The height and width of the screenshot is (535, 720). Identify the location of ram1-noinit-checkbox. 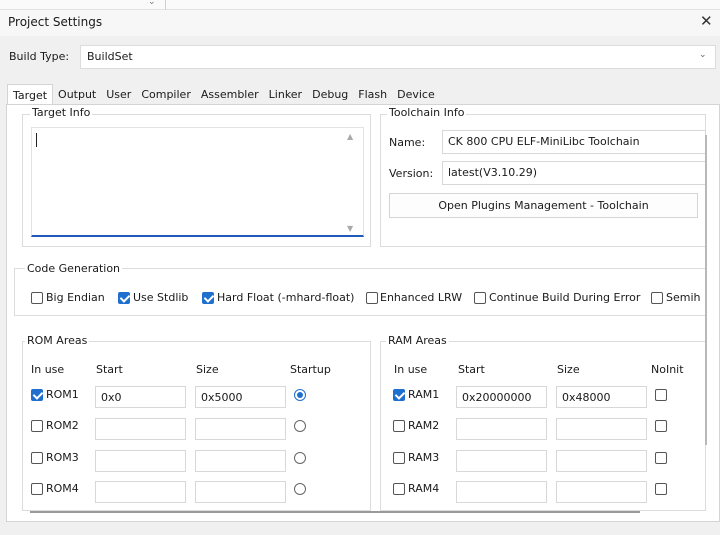
(661, 395).